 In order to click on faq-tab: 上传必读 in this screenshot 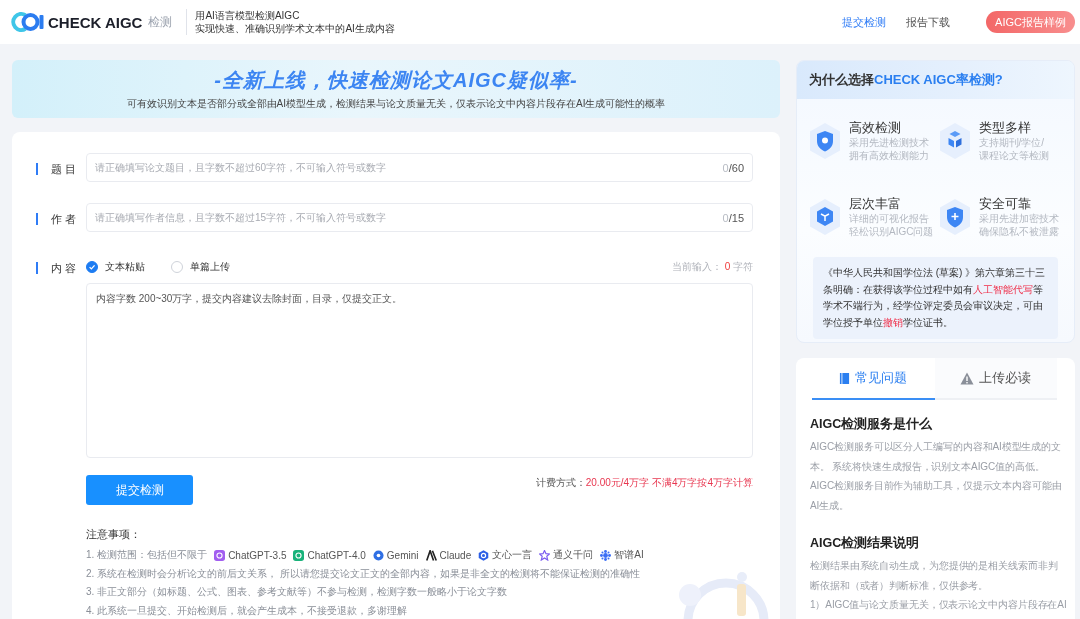, I will do `click(995, 379)`.